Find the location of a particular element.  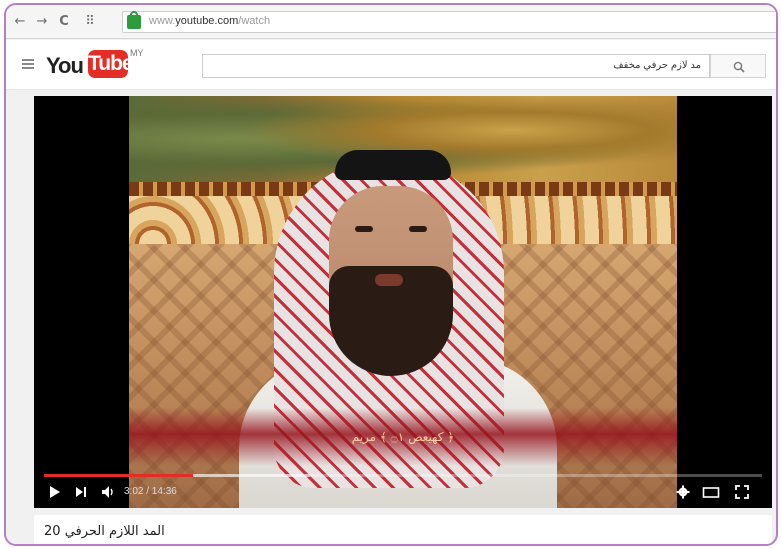

volume-button is located at coordinates (108, 492).